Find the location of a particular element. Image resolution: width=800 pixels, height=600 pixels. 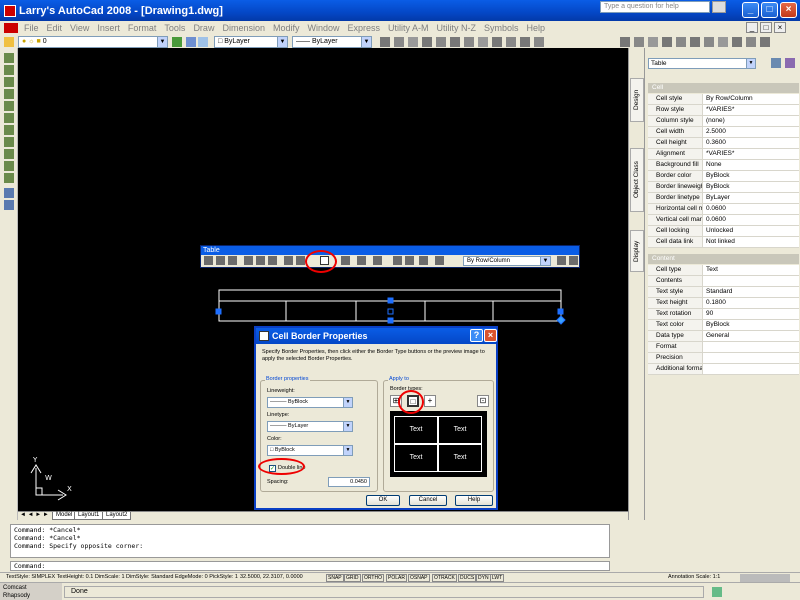

block-icon is located at coordinates (737, 42).